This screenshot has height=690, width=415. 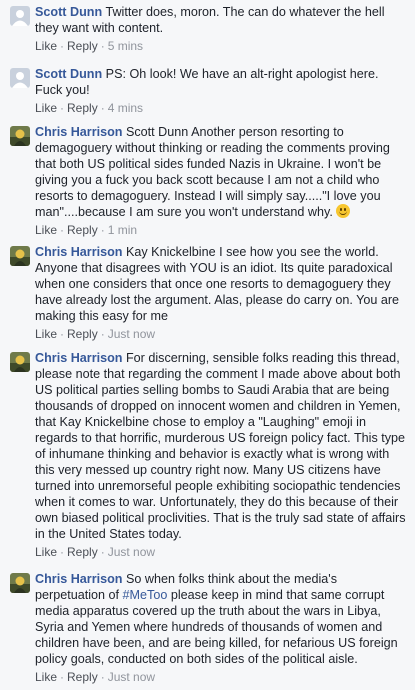 I want to click on smiley-face-emoji, so click(x=342, y=211).